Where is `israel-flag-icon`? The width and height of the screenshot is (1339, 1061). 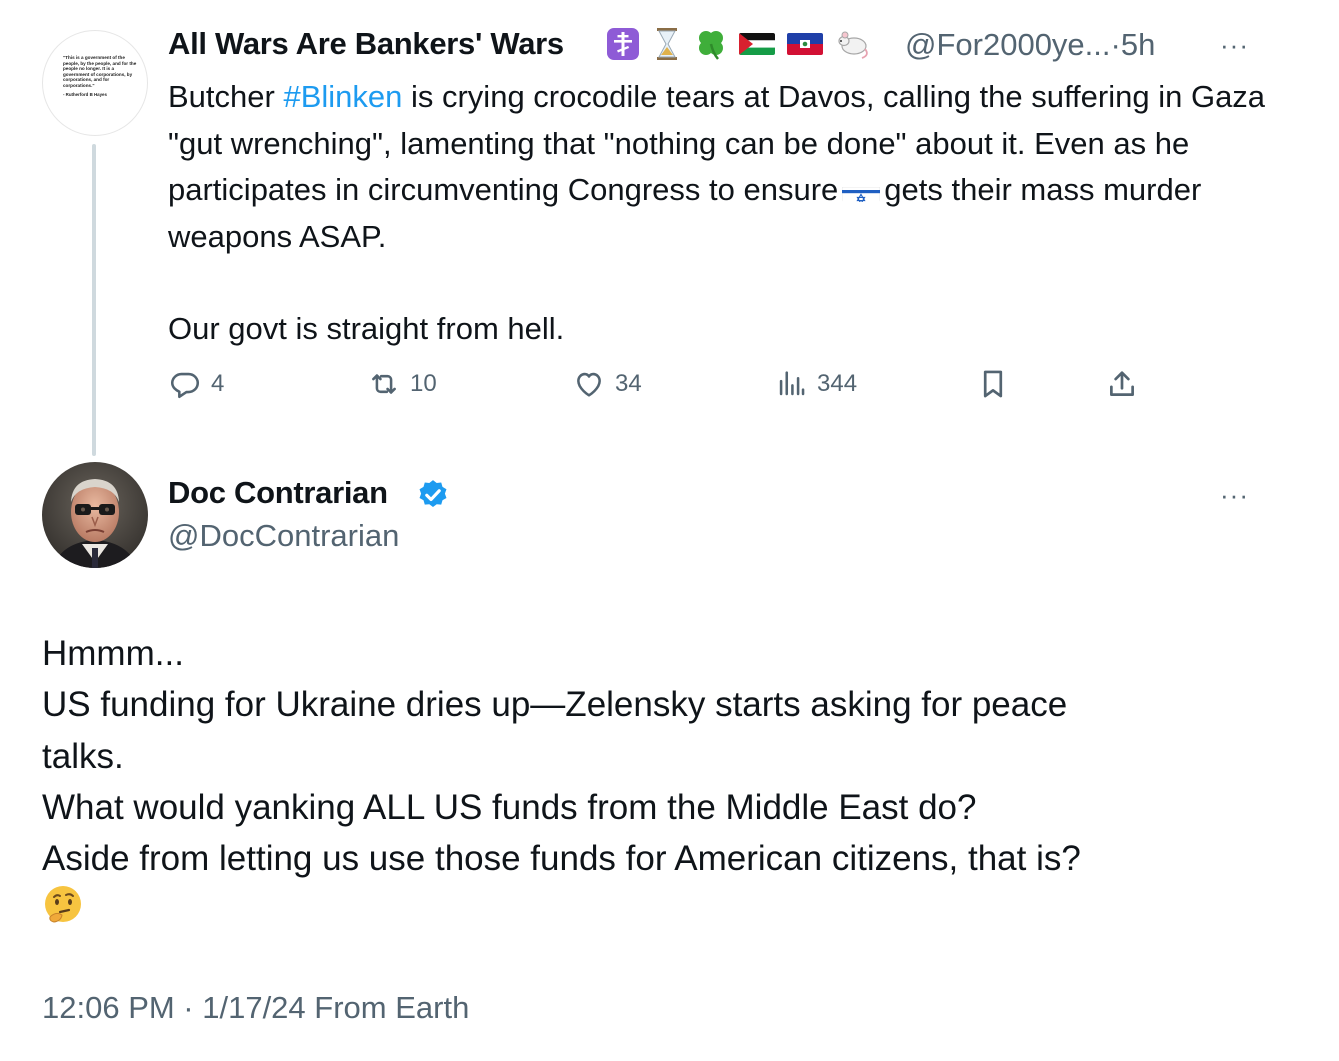 israel-flag-icon is located at coordinates (861, 190).